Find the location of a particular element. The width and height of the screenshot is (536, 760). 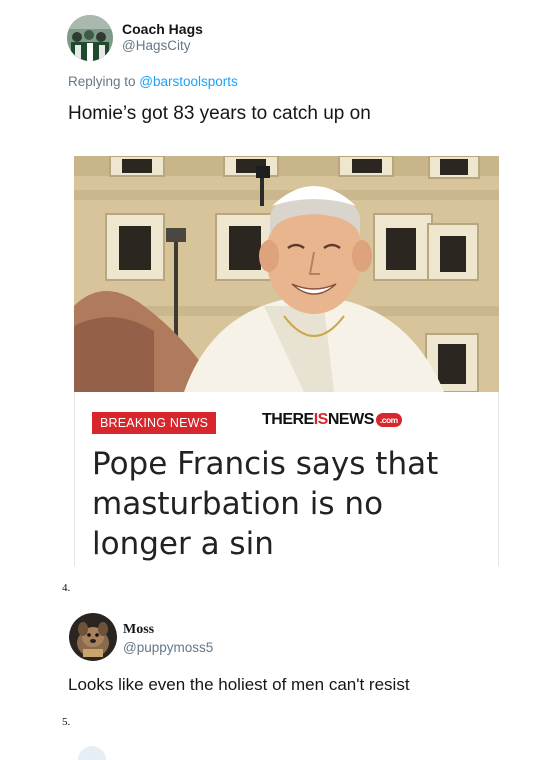

dog-photo-icon is located at coordinates (93, 637).